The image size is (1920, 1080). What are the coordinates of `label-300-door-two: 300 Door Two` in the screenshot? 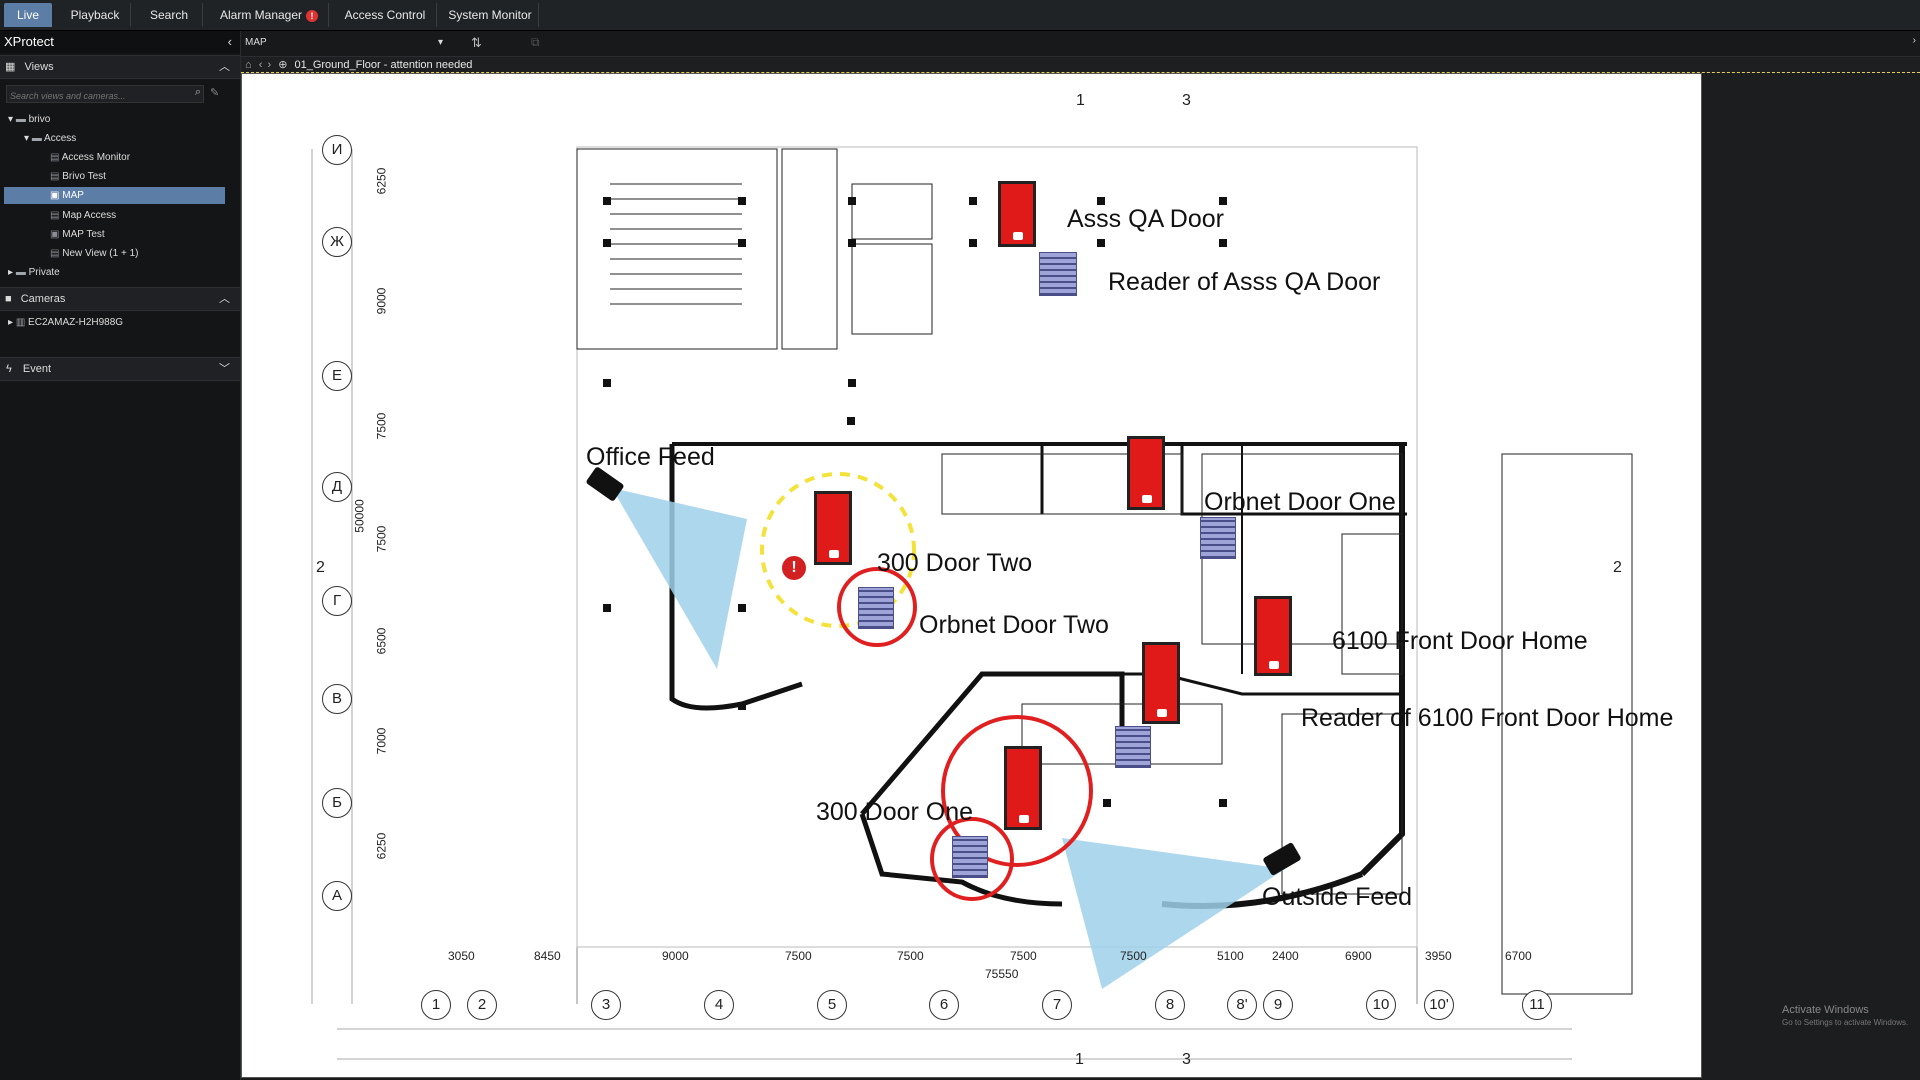 It's located at (954, 563).